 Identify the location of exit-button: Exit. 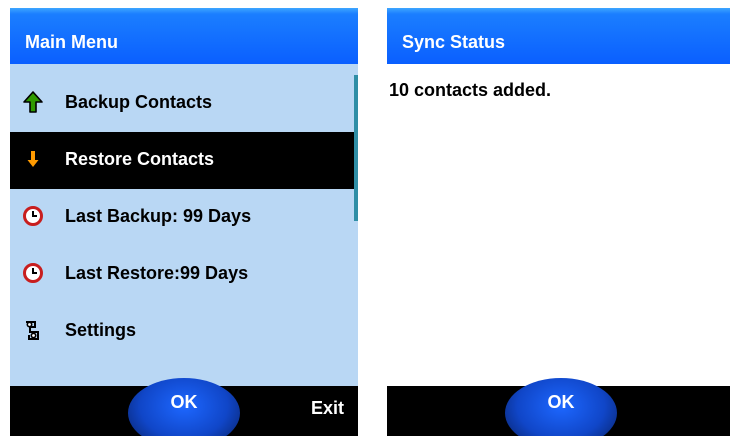
(327, 408).